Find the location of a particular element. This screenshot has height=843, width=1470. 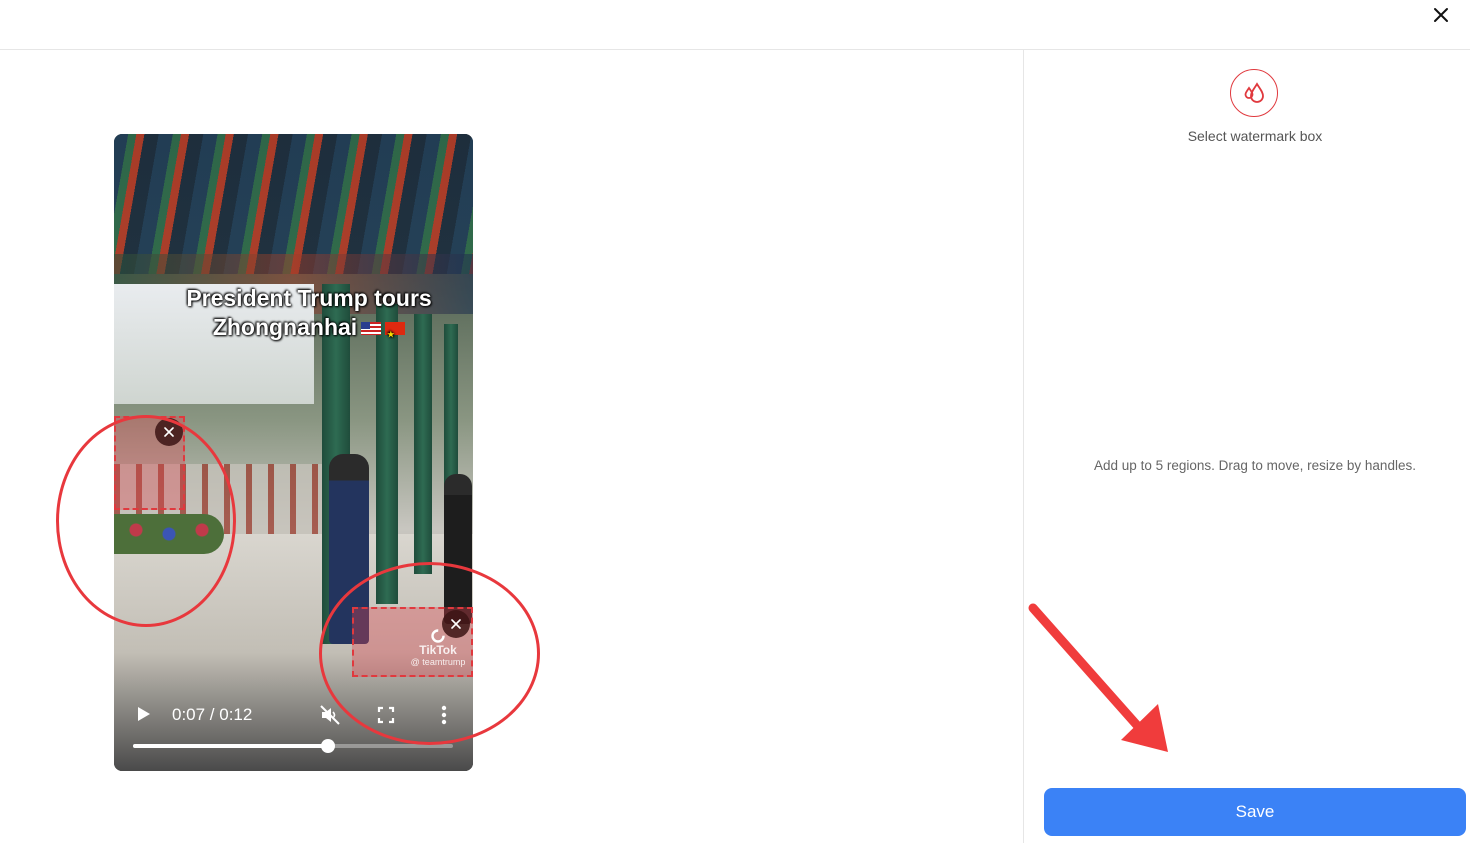

video-progress-bar is located at coordinates (293, 746).